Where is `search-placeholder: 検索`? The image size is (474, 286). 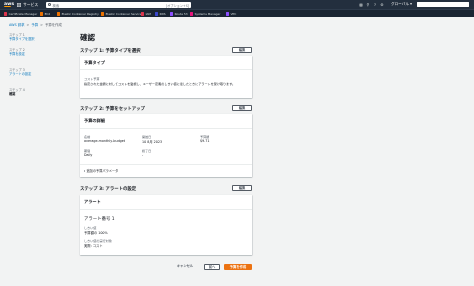 search-placeholder: 検索 is located at coordinates (56, 5).